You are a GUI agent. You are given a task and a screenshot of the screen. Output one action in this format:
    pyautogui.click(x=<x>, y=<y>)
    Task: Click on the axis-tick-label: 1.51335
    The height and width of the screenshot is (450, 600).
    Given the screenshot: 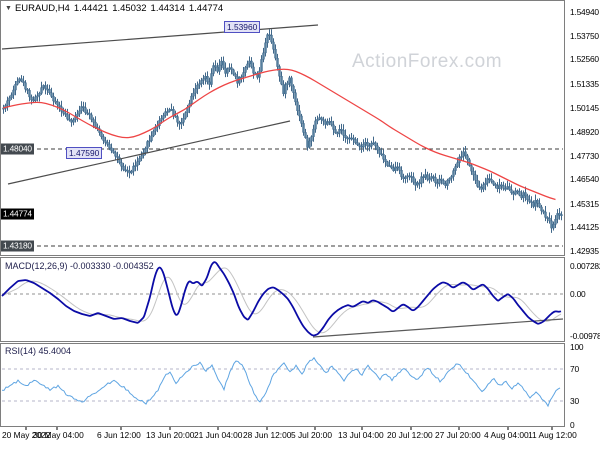 What is the action you would take?
    pyautogui.click(x=584, y=84)
    